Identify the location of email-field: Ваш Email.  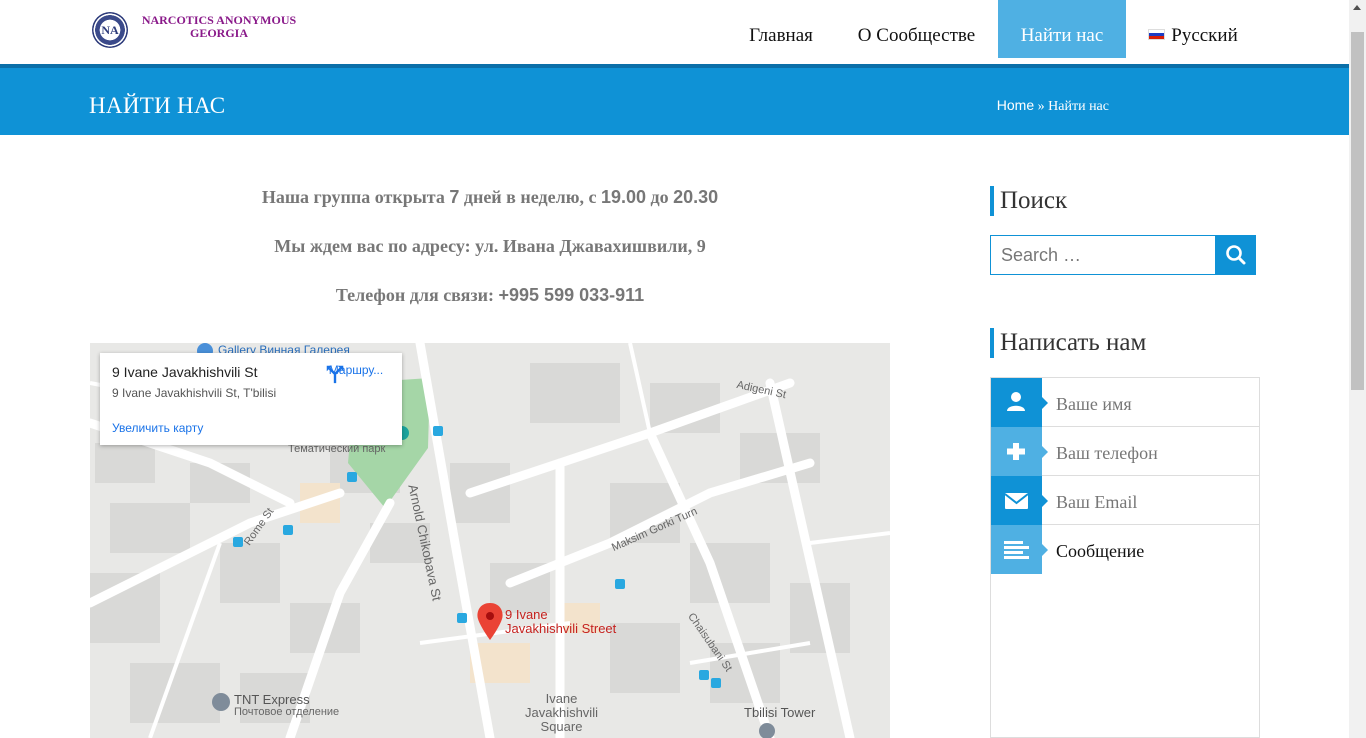
(1125, 500).